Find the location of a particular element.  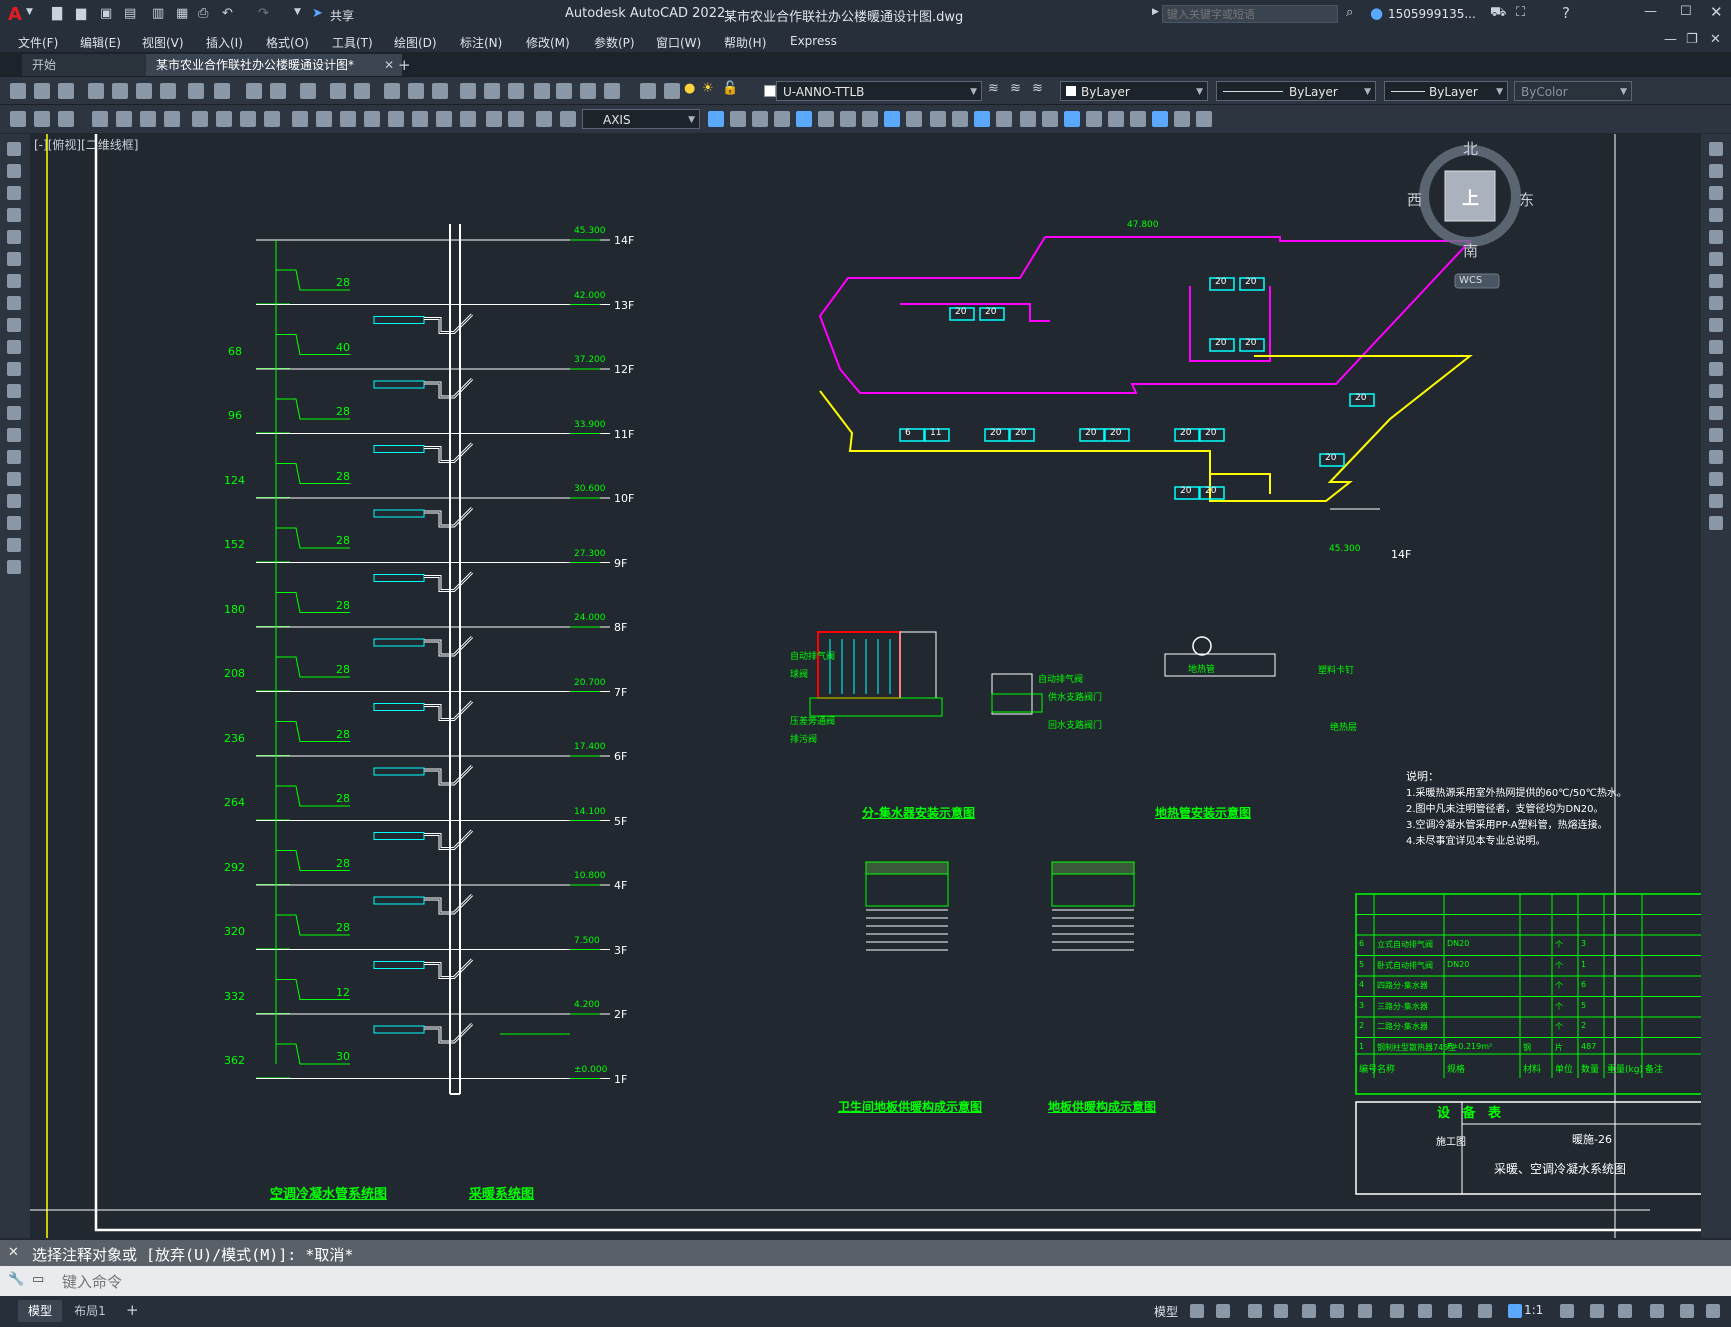

menu-dimension: 标注(N) is located at coordinates (481, 42).